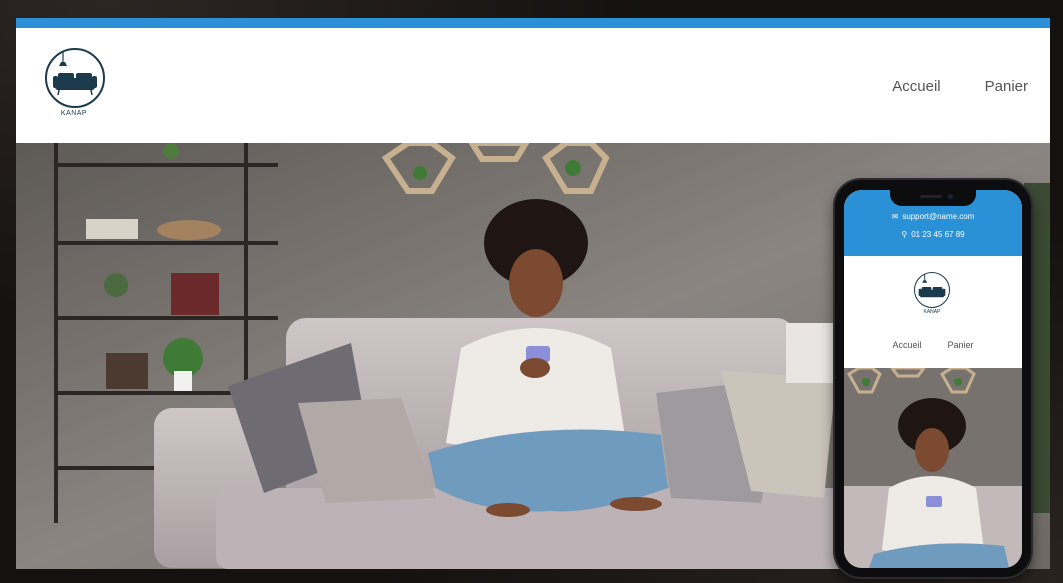  I want to click on mobile-email-row: ✉ support@name.com, so click(933, 216).